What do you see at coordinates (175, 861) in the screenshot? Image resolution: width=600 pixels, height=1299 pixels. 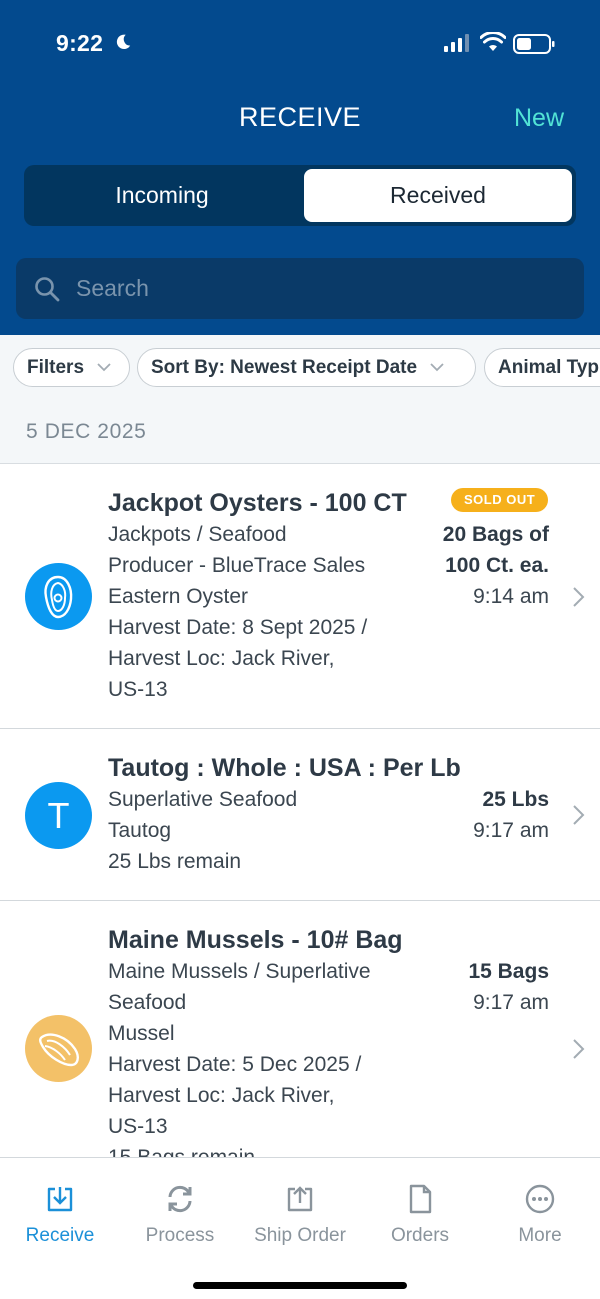 I see `item-line: 25 Lbs remain` at bounding box center [175, 861].